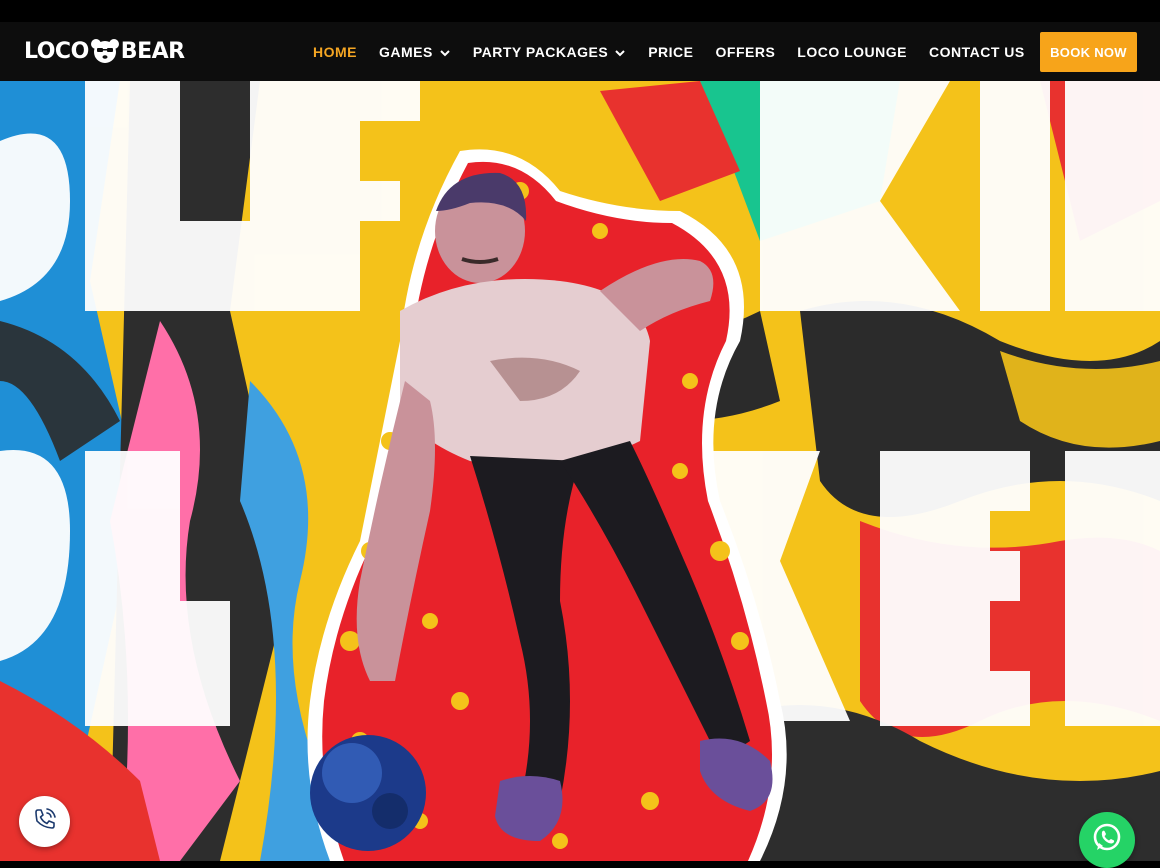 This screenshot has width=1160, height=868. Describe the element at coordinates (580, 11) in the screenshot. I see `top-strip` at that location.